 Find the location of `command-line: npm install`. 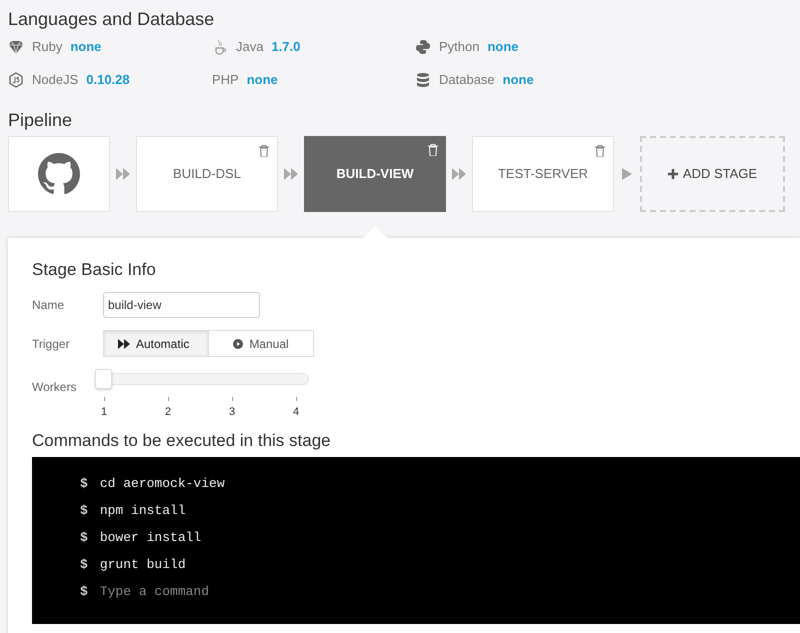

command-line: npm install is located at coordinates (143, 511).